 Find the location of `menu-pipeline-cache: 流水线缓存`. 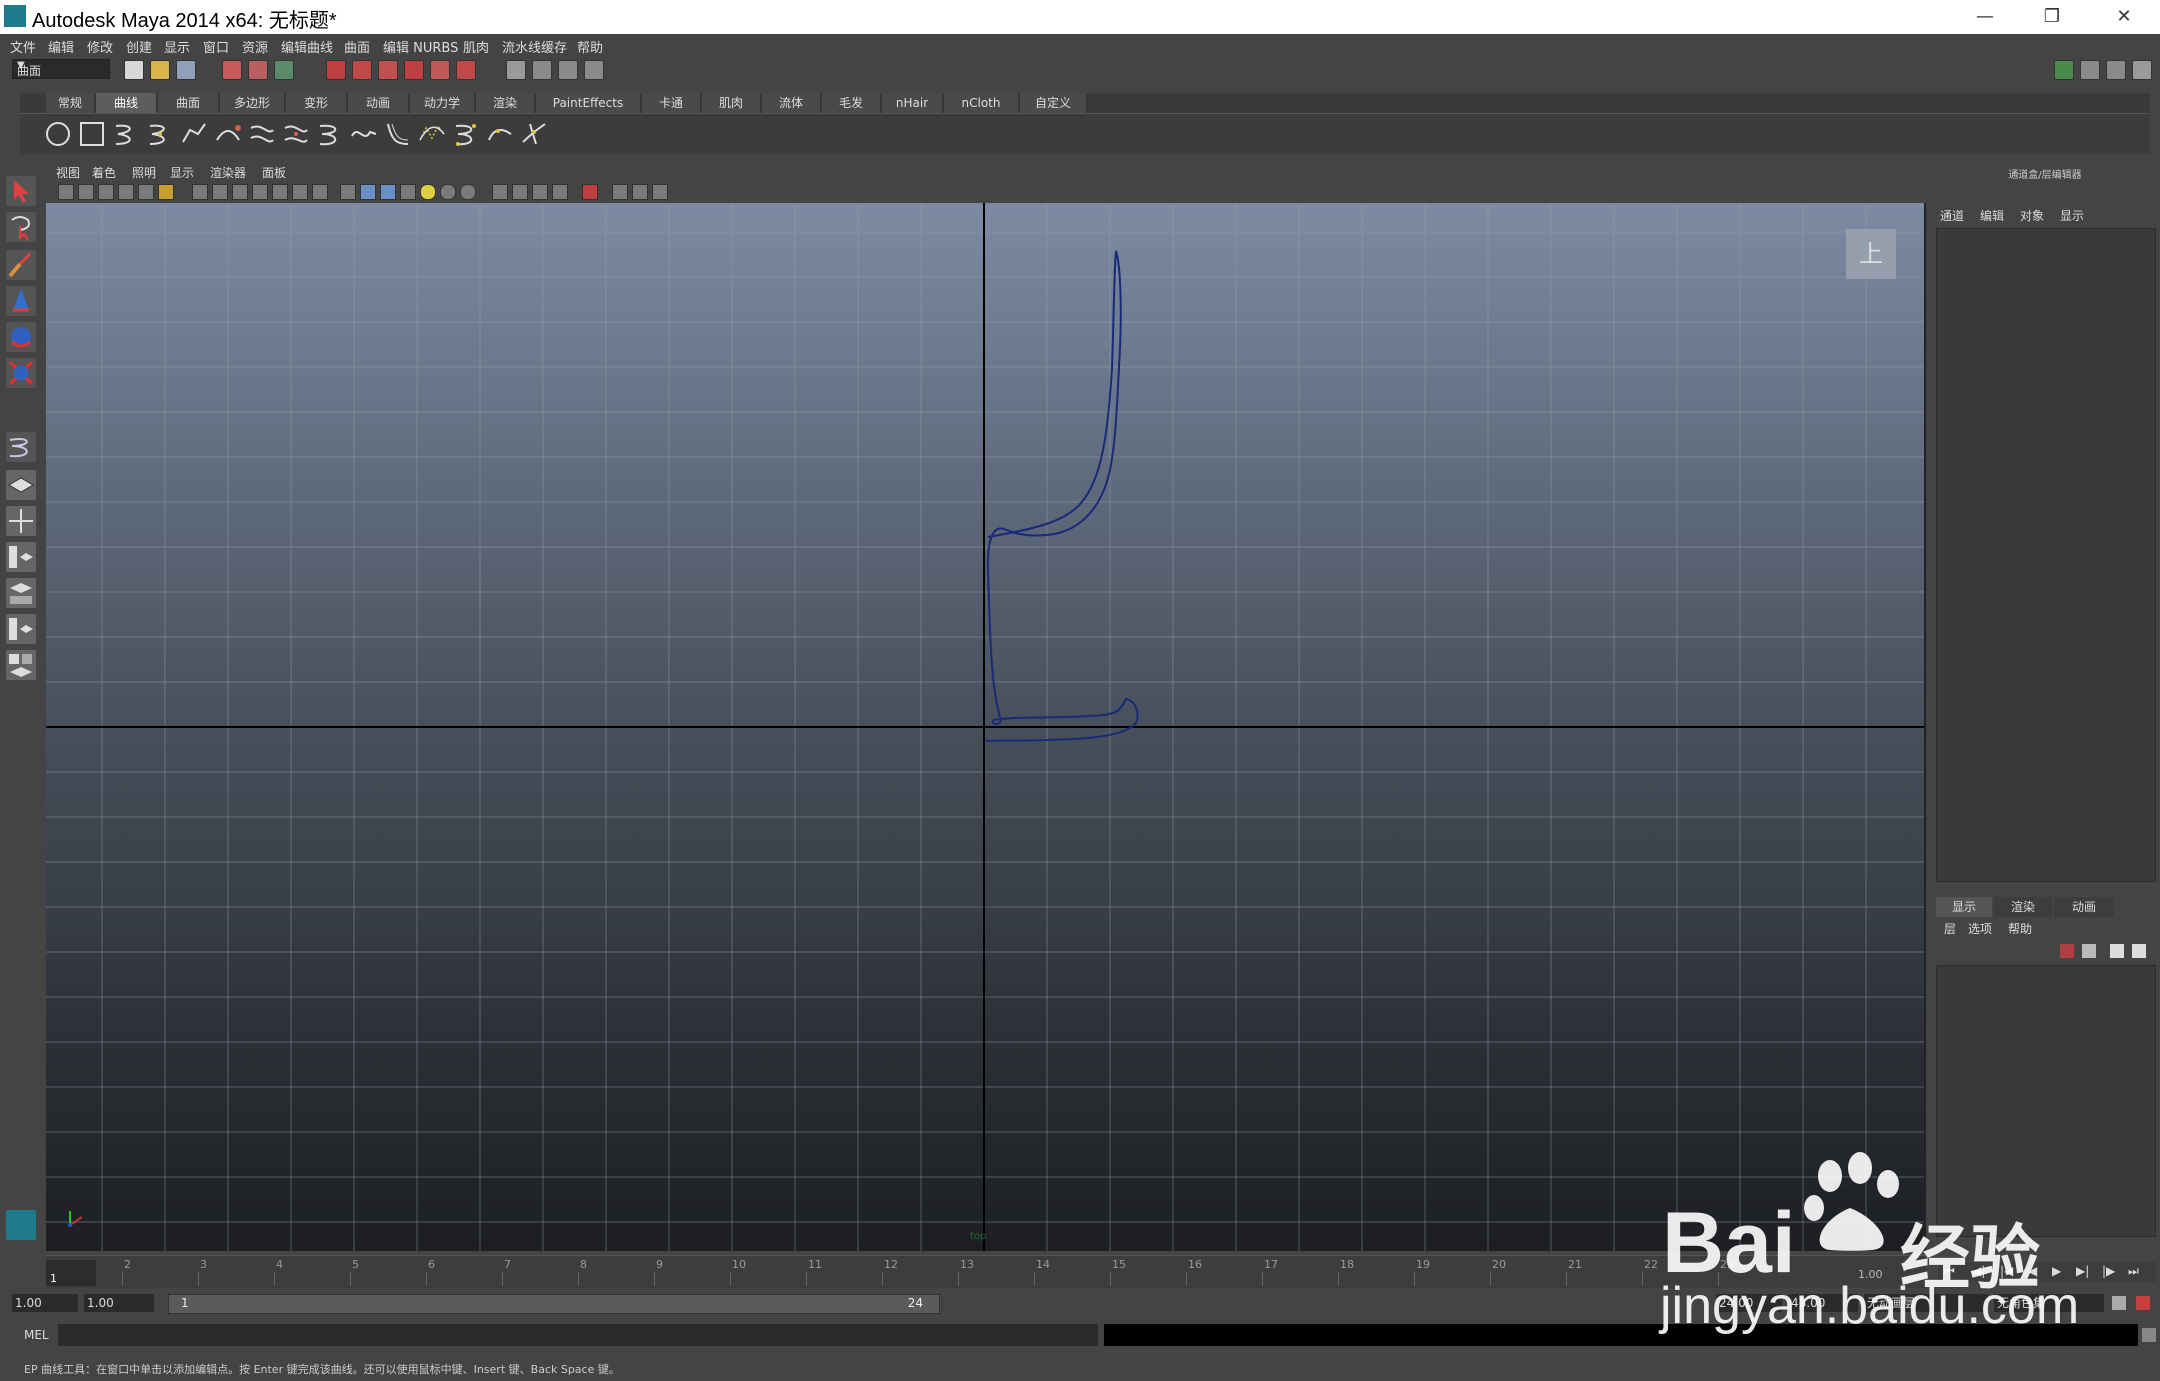

menu-pipeline-cache: 流水线缓存 is located at coordinates (534, 46).